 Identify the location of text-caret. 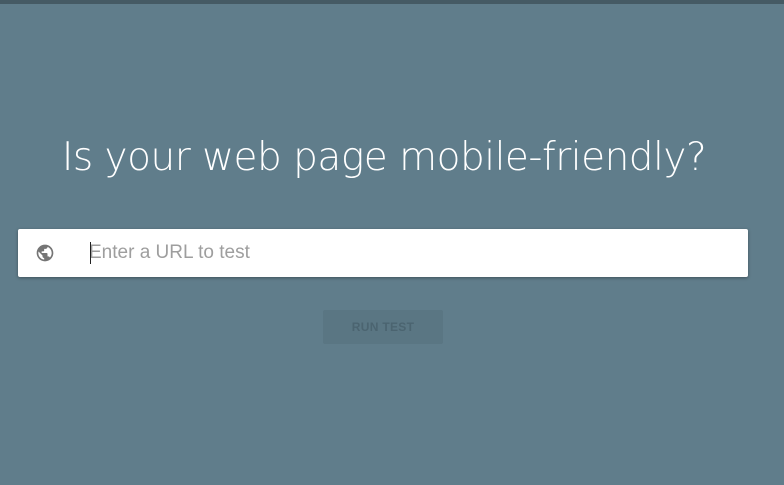
(90, 253).